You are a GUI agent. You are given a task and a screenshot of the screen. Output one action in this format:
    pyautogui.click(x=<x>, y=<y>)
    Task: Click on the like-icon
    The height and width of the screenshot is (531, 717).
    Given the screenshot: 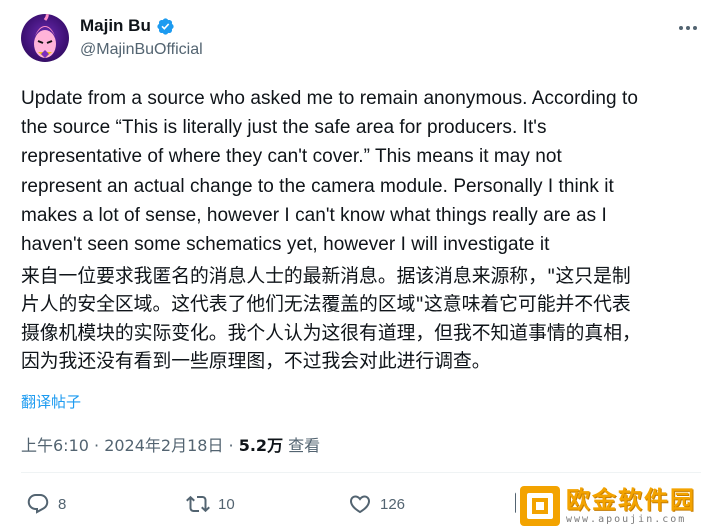 What is the action you would take?
    pyautogui.click(x=360, y=504)
    